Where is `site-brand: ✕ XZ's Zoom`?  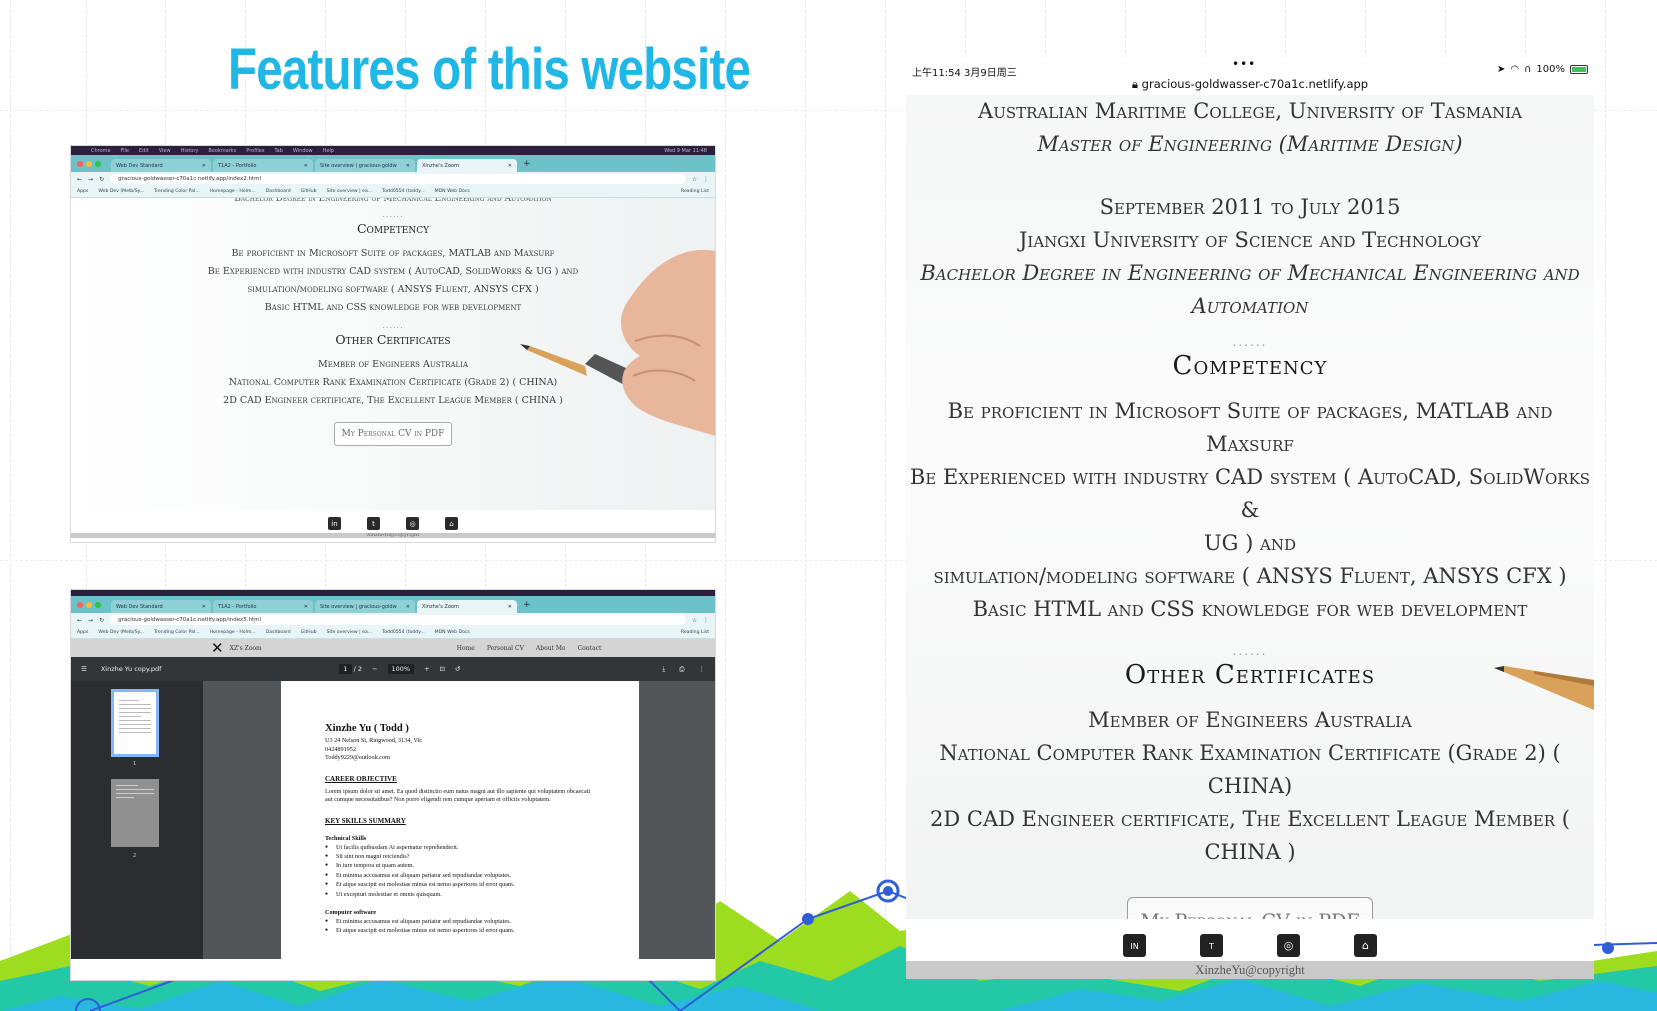 site-brand: ✕ XZ's Zoom is located at coordinates (236, 648).